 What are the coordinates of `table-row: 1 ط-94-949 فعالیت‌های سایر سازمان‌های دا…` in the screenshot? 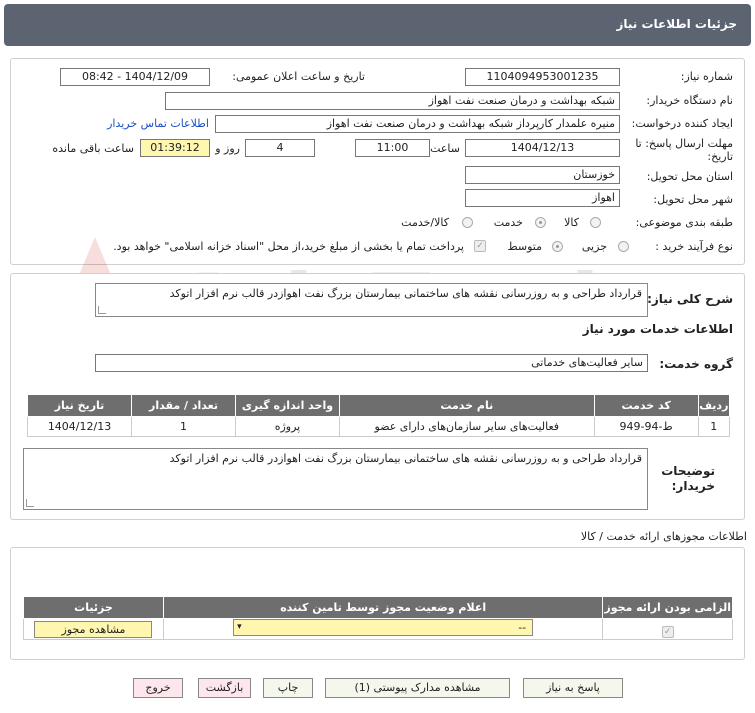 It's located at (378, 426).